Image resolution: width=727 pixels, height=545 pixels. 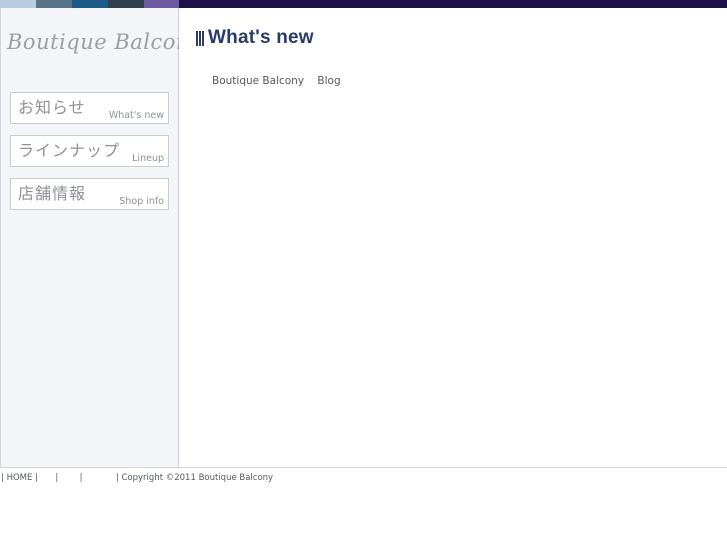 I want to click on footer-home-link: HOME, so click(x=20, y=478).